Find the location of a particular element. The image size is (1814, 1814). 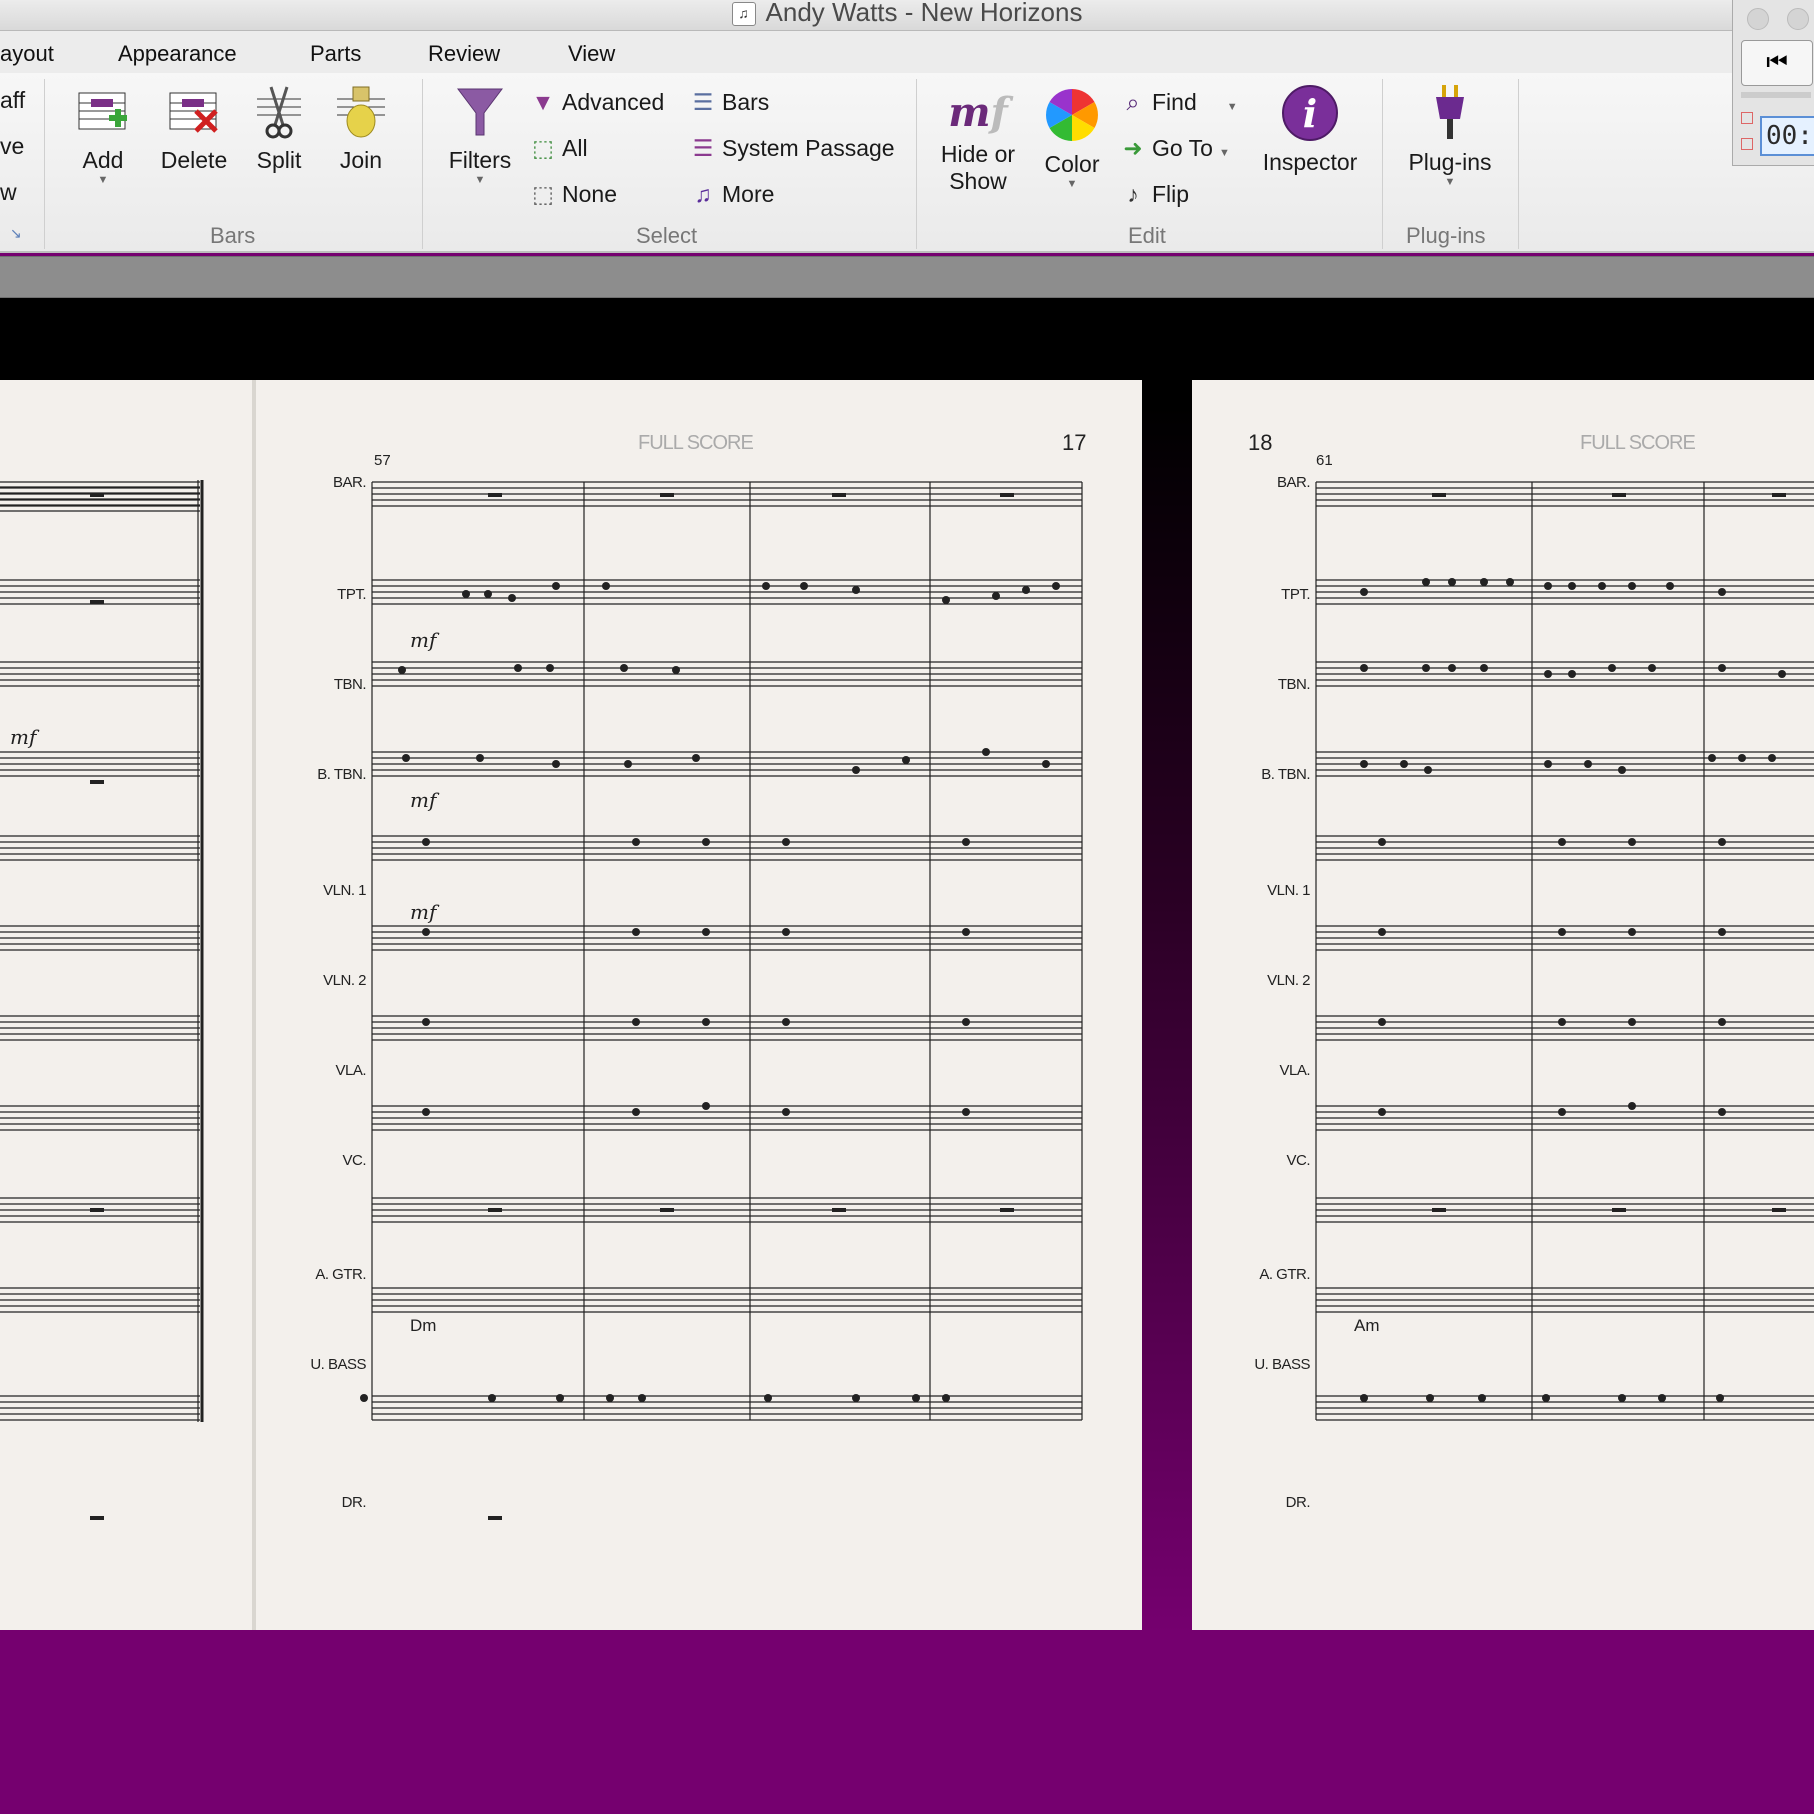

chord-symbol: Dm is located at coordinates (423, 1326).